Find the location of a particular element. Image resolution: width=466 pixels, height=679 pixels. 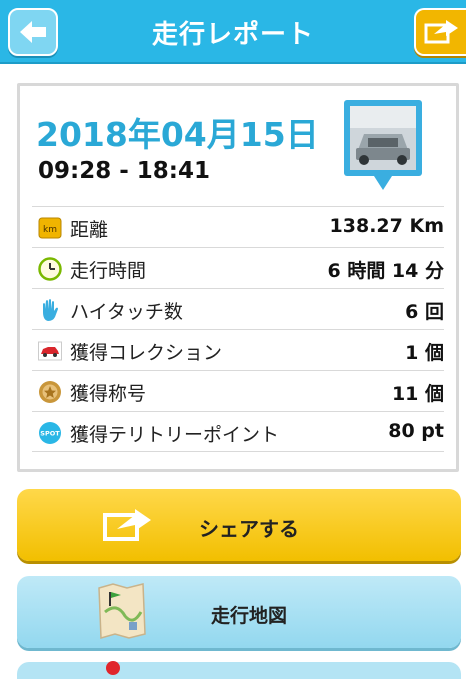

drive-map-button: 走行地図 is located at coordinates (239, 612).